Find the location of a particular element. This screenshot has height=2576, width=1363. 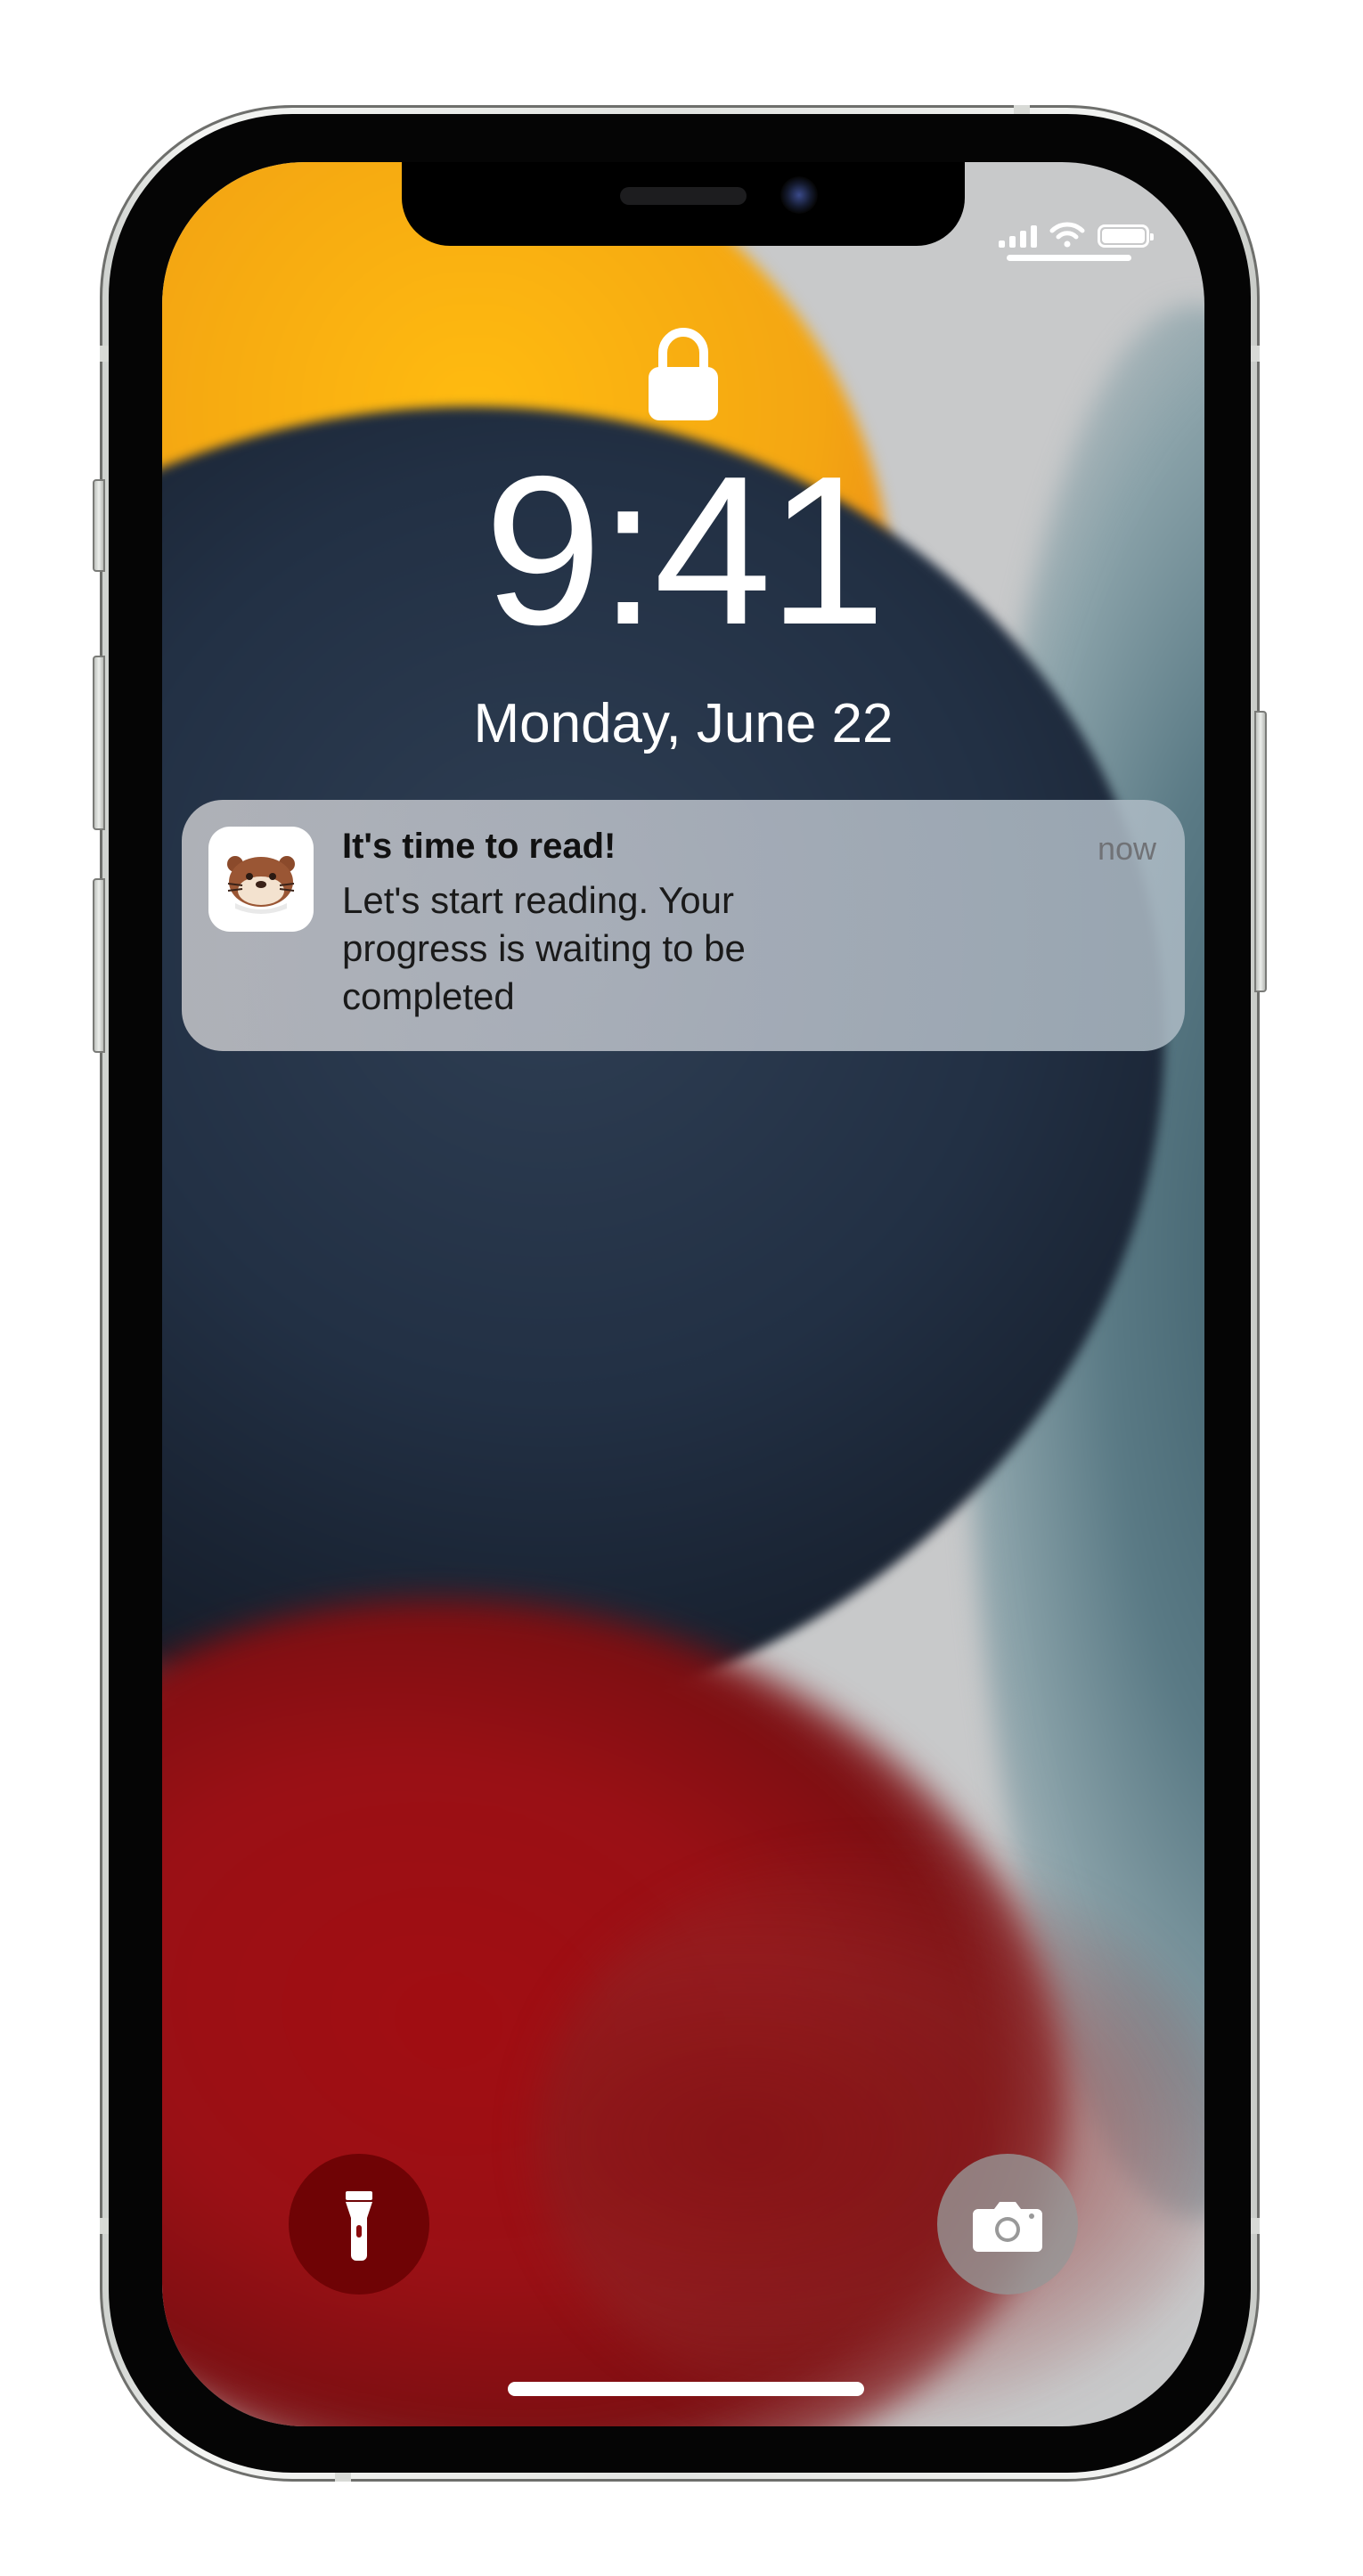

flashlight-button is located at coordinates (359, 2225).